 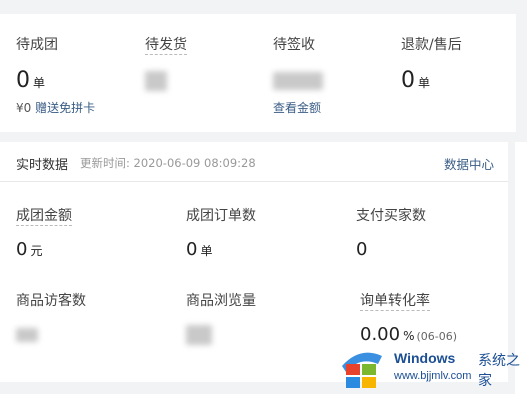 I want to click on metric-label: 询单转化率, so click(x=395, y=302).